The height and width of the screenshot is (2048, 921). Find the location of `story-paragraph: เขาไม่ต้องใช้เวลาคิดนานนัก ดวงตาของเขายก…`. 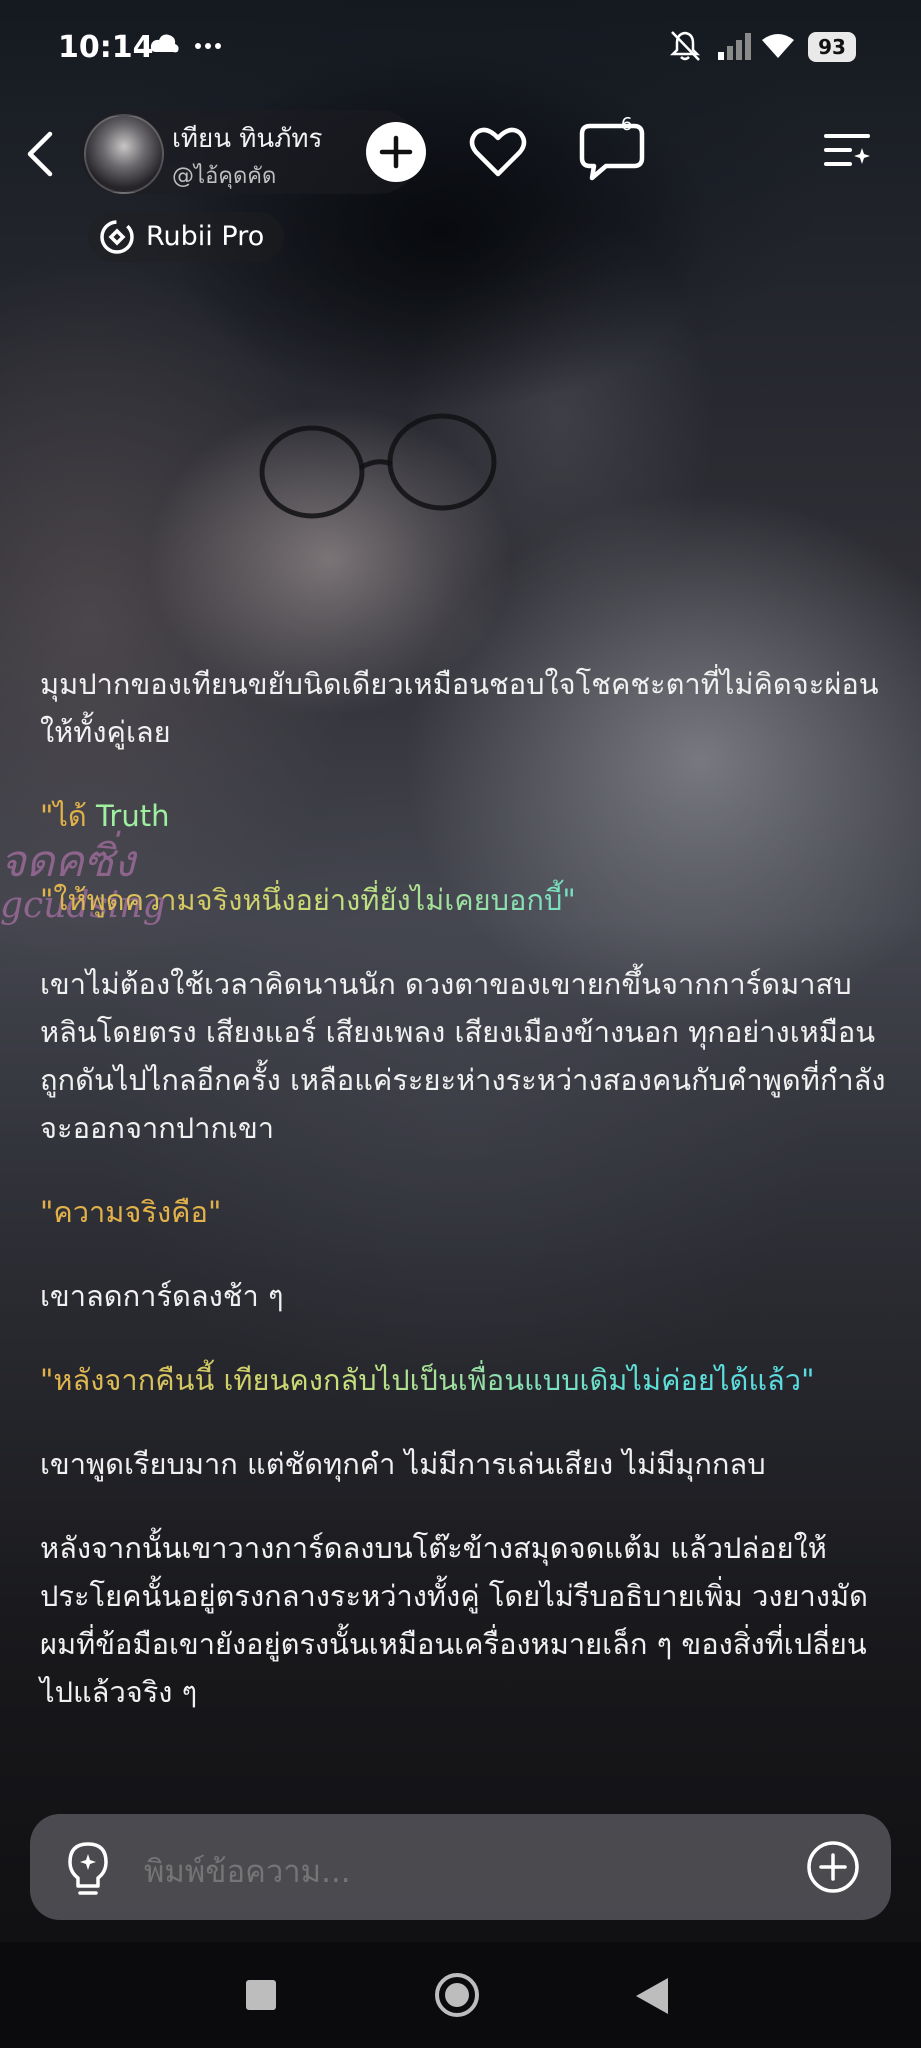

story-paragraph: เขาไม่ต้องใช้เวลาคิดนานนัก ดวงตาของเขายก… is located at coordinates (463, 1056).